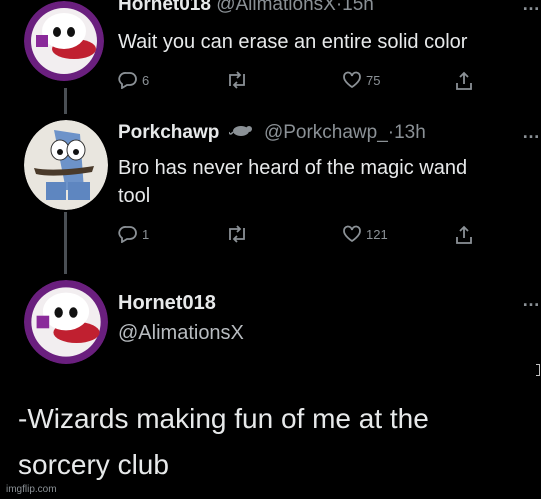  I want to click on timestamp: 15h, so click(358, 7).